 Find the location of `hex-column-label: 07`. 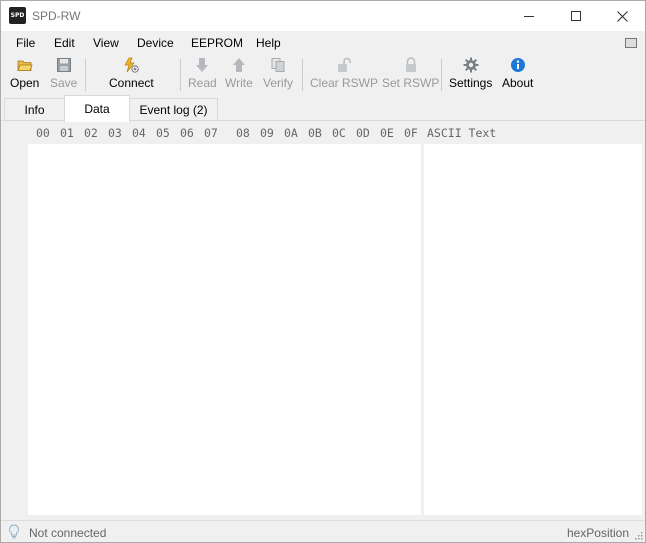

hex-column-label: 07 is located at coordinates (211, 133).